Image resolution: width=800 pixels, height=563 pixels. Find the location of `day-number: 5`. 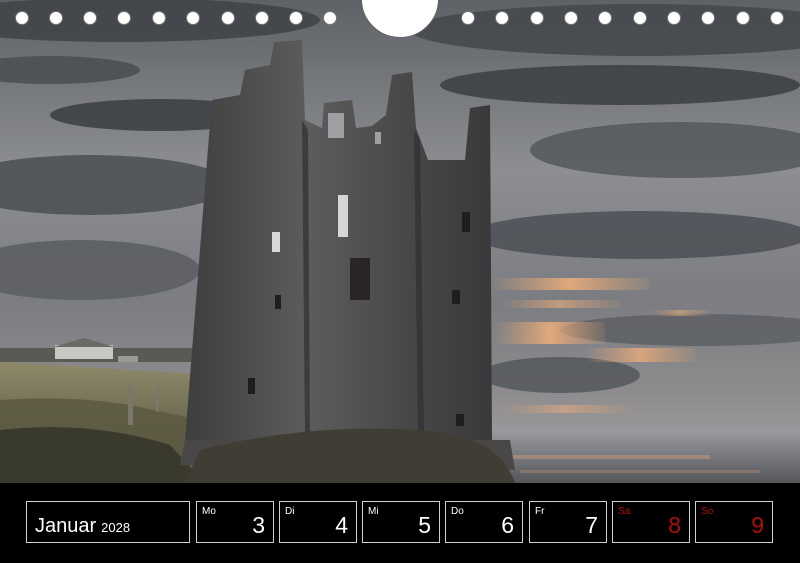

day-number: 5 is located at coordinates (424, 525).